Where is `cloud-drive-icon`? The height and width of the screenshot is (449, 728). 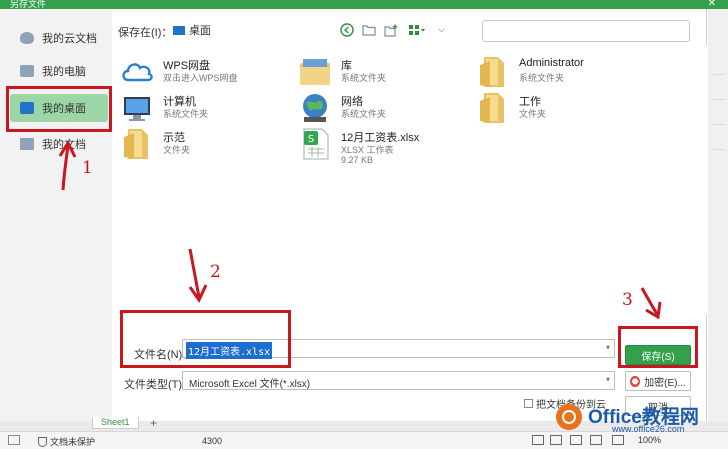
cloud-drive-icon is located at coordinates (137, 72).